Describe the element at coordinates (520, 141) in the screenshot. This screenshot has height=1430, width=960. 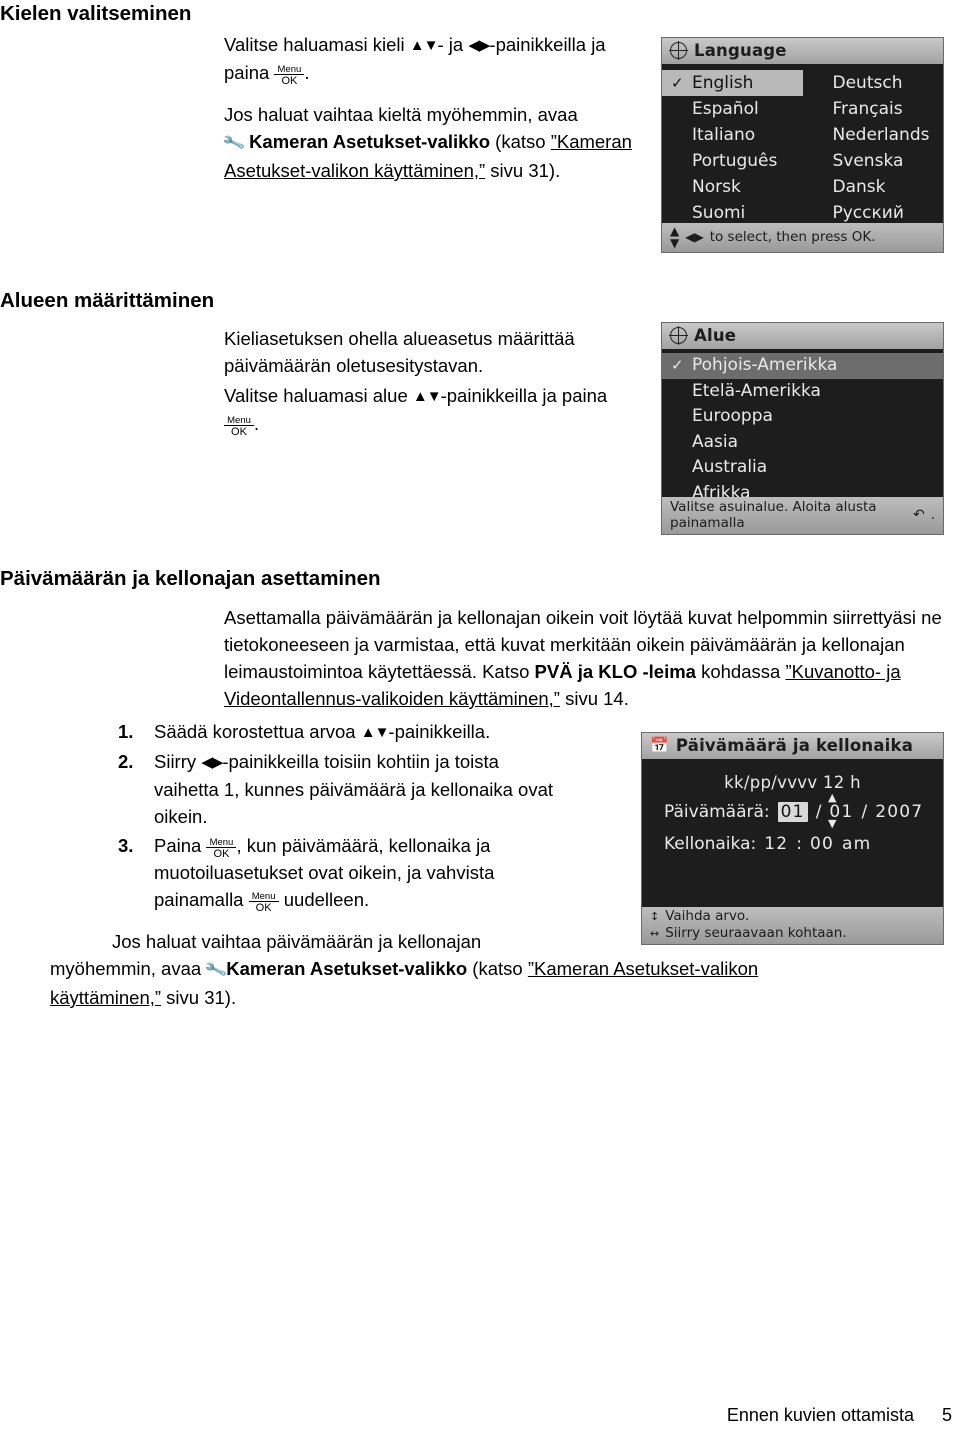
I see `text-change-language-c: (katso` at that location.